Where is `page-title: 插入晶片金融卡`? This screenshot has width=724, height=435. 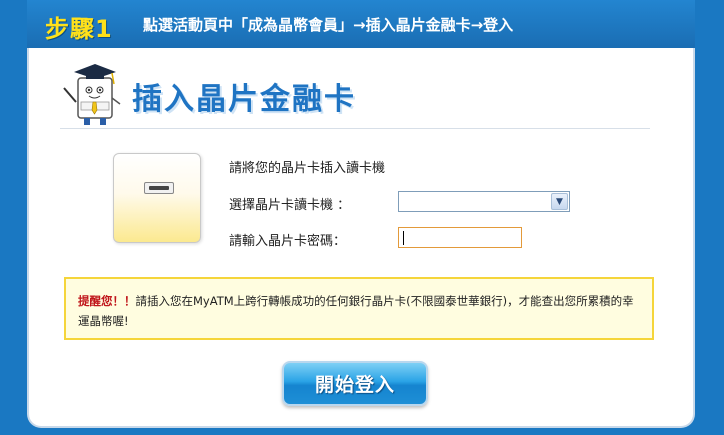
page-title: 插入晶片金融卡 is located at coordinates (244, 99).